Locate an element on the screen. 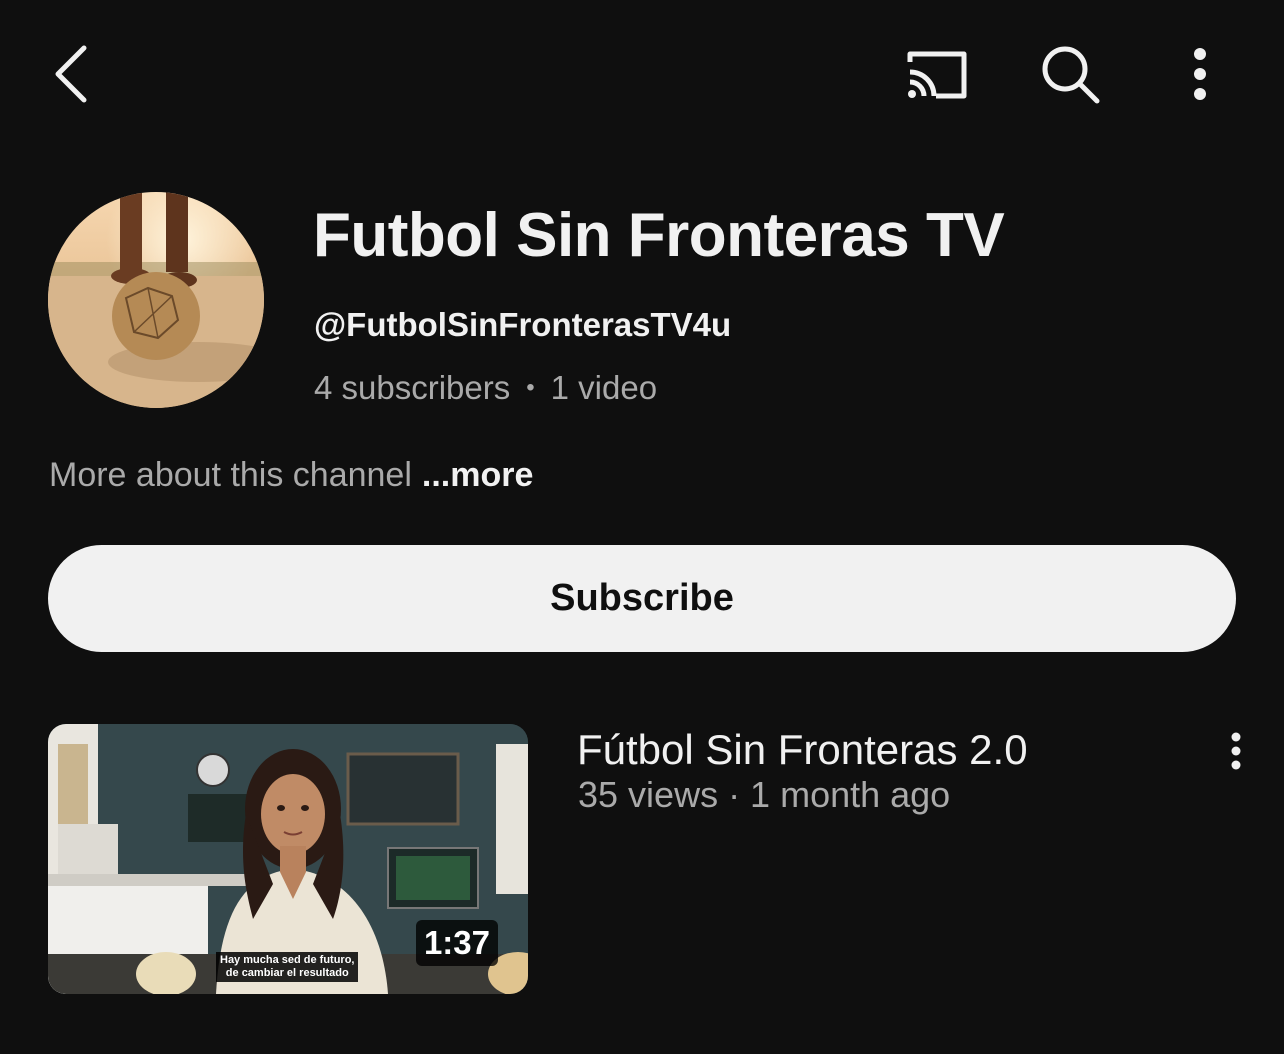  back-button is located at coordinates (72, 74).